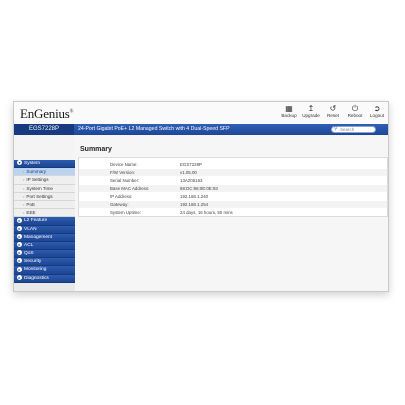 The height and width of the screenshot is (405, 405). Describe the element at coordinates (96, 149) in the screenshot. I see `page-title: Summary` at that location.